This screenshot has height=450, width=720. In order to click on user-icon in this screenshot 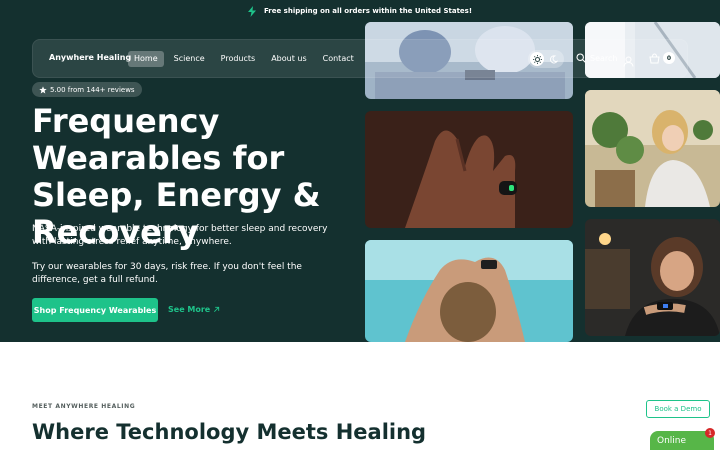, I will do `click(628, 61)`.